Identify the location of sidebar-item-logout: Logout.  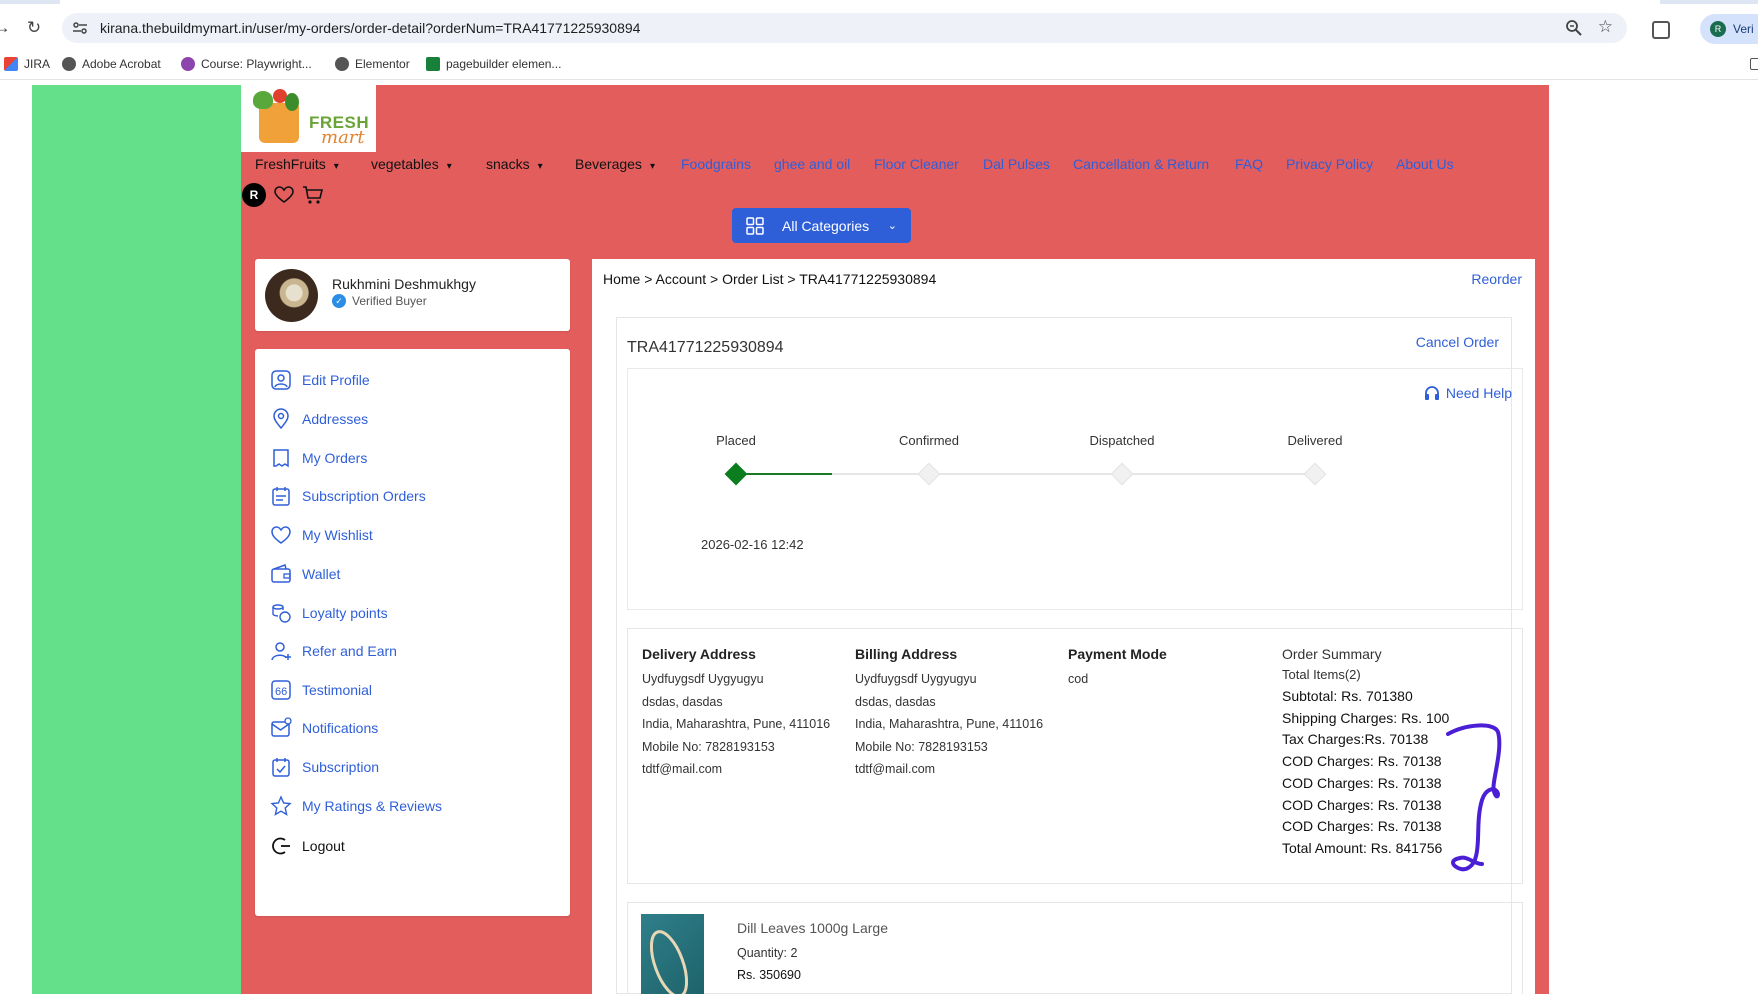
(307, 846).